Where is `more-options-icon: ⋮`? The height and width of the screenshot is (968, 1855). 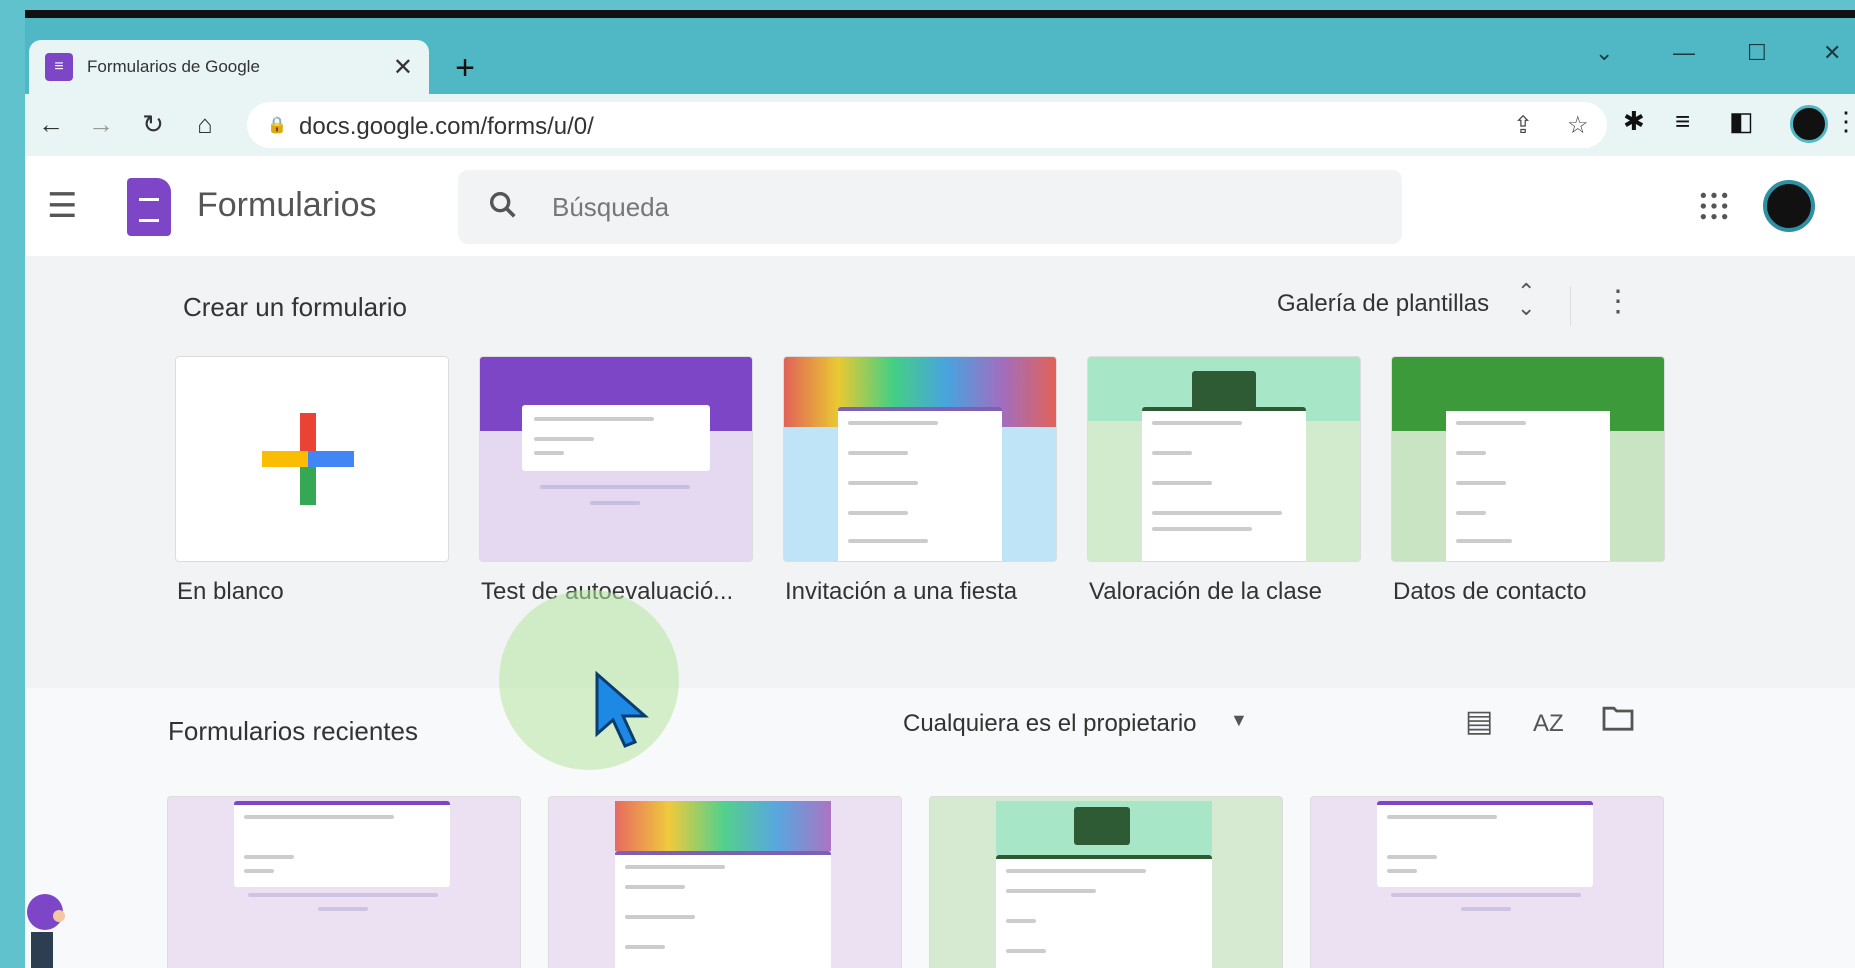
more-options-icon: ⋮ is located at coordinates (1618, 301).